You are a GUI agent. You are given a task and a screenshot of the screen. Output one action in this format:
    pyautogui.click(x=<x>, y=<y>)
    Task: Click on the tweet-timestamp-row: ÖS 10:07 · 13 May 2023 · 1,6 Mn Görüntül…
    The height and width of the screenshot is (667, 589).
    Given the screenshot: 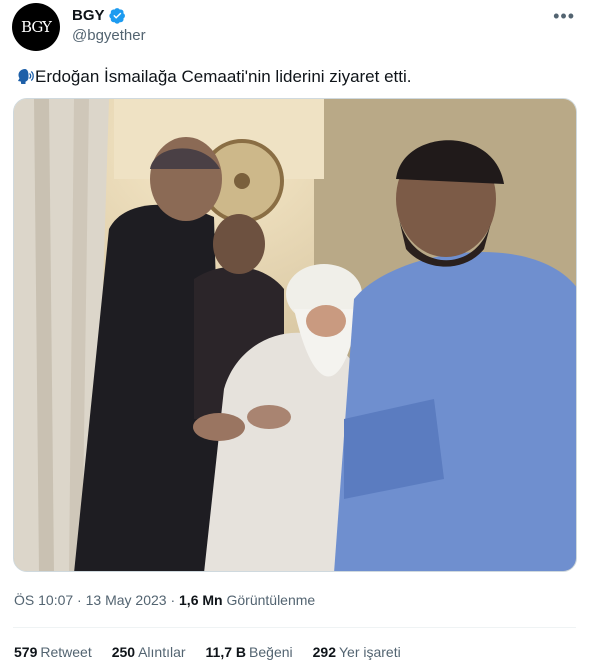 What is the action you would take?
    pyautogui.click(x=164, y=600)
    